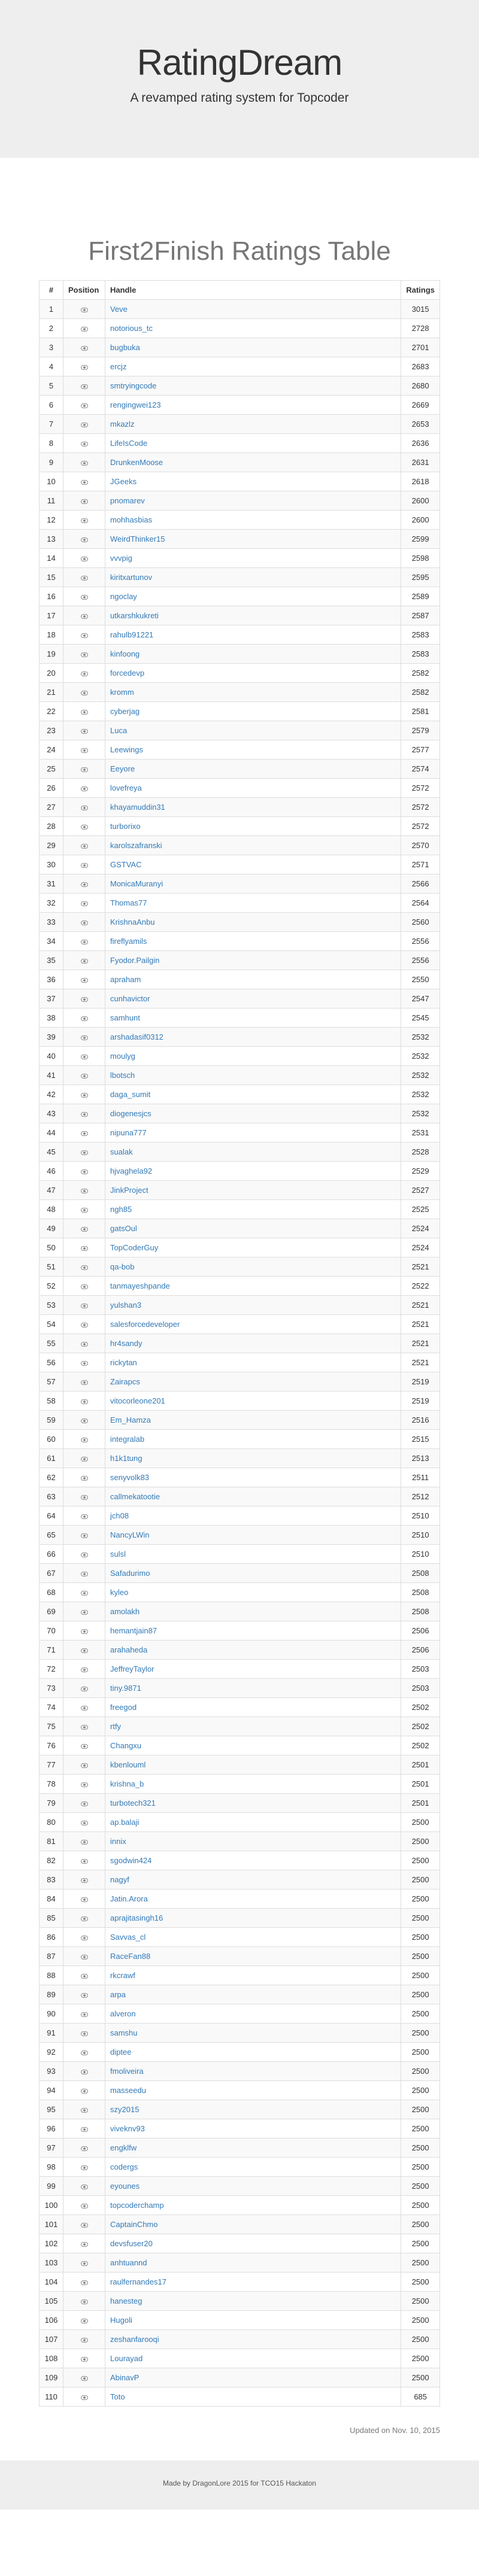 This screenshot has width=479, height=2576. I want to click on row-handle-link: zeshanfarooqi, so click(253, 2339).